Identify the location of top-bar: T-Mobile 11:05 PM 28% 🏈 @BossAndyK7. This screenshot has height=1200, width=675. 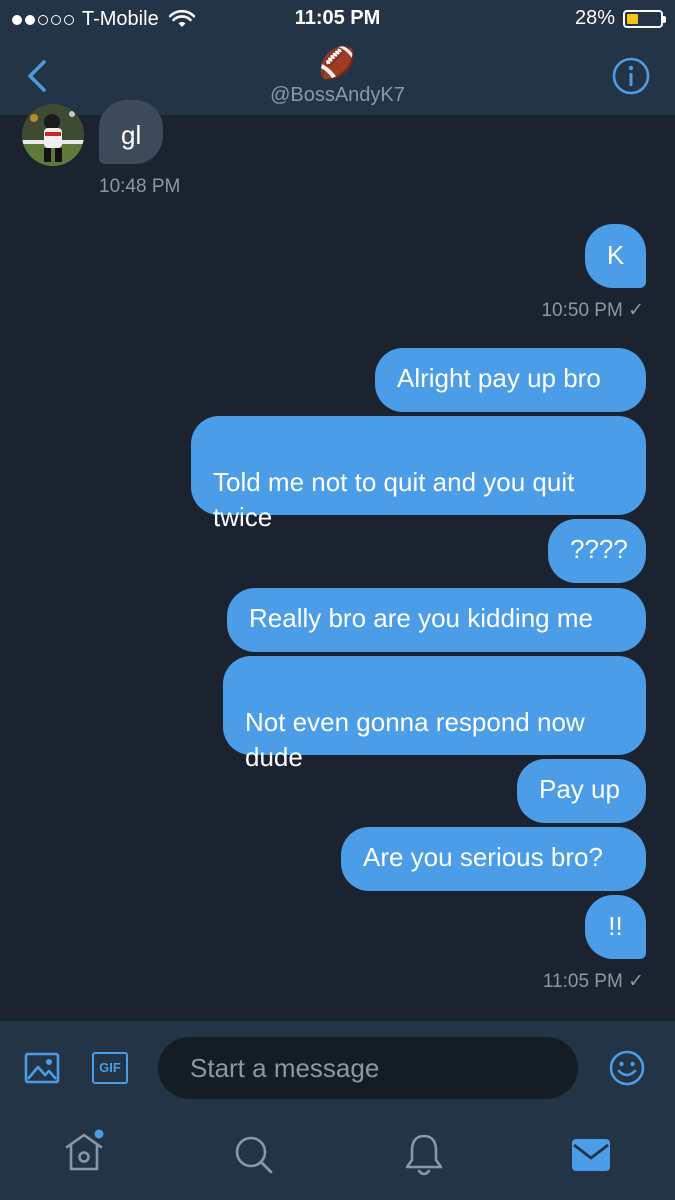
(337, 57).